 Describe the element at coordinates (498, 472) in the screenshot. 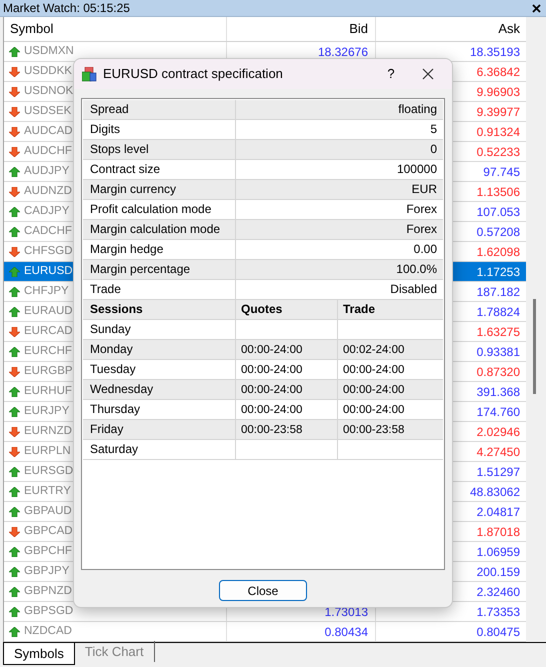

I see `ask-cell-text: 1.51297` at that location.